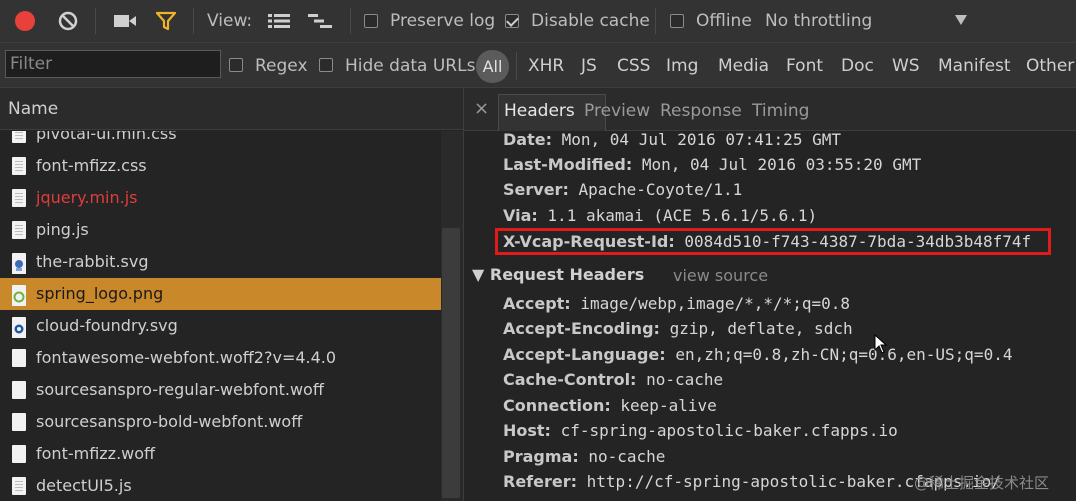 The height and width of the screenshot is (501, 1076). Describe the element at coordinates (186, 357) in the screenshot. I see `request-name: fontawesome-webfont.woff2?v=4.4.0` at that location.